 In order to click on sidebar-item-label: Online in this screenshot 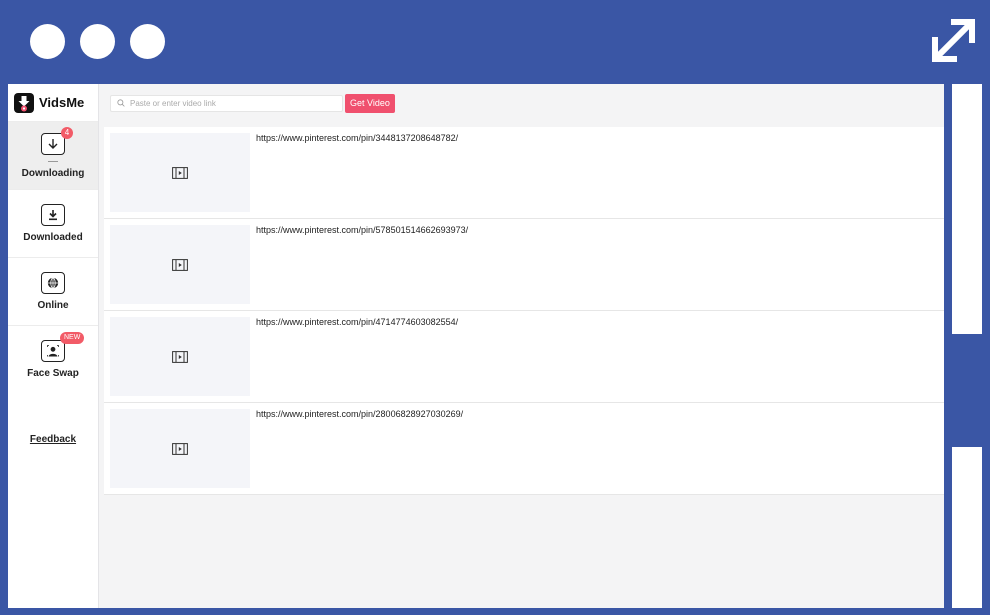, I will do `click(53, 305)`.